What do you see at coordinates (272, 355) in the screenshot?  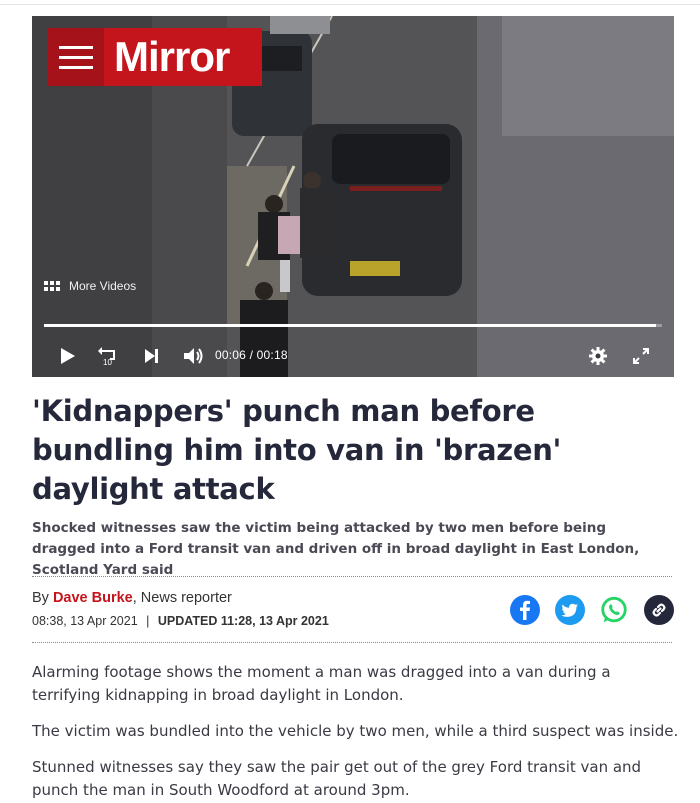 I see `duration: 00:18` at bounding box center [272, 355].